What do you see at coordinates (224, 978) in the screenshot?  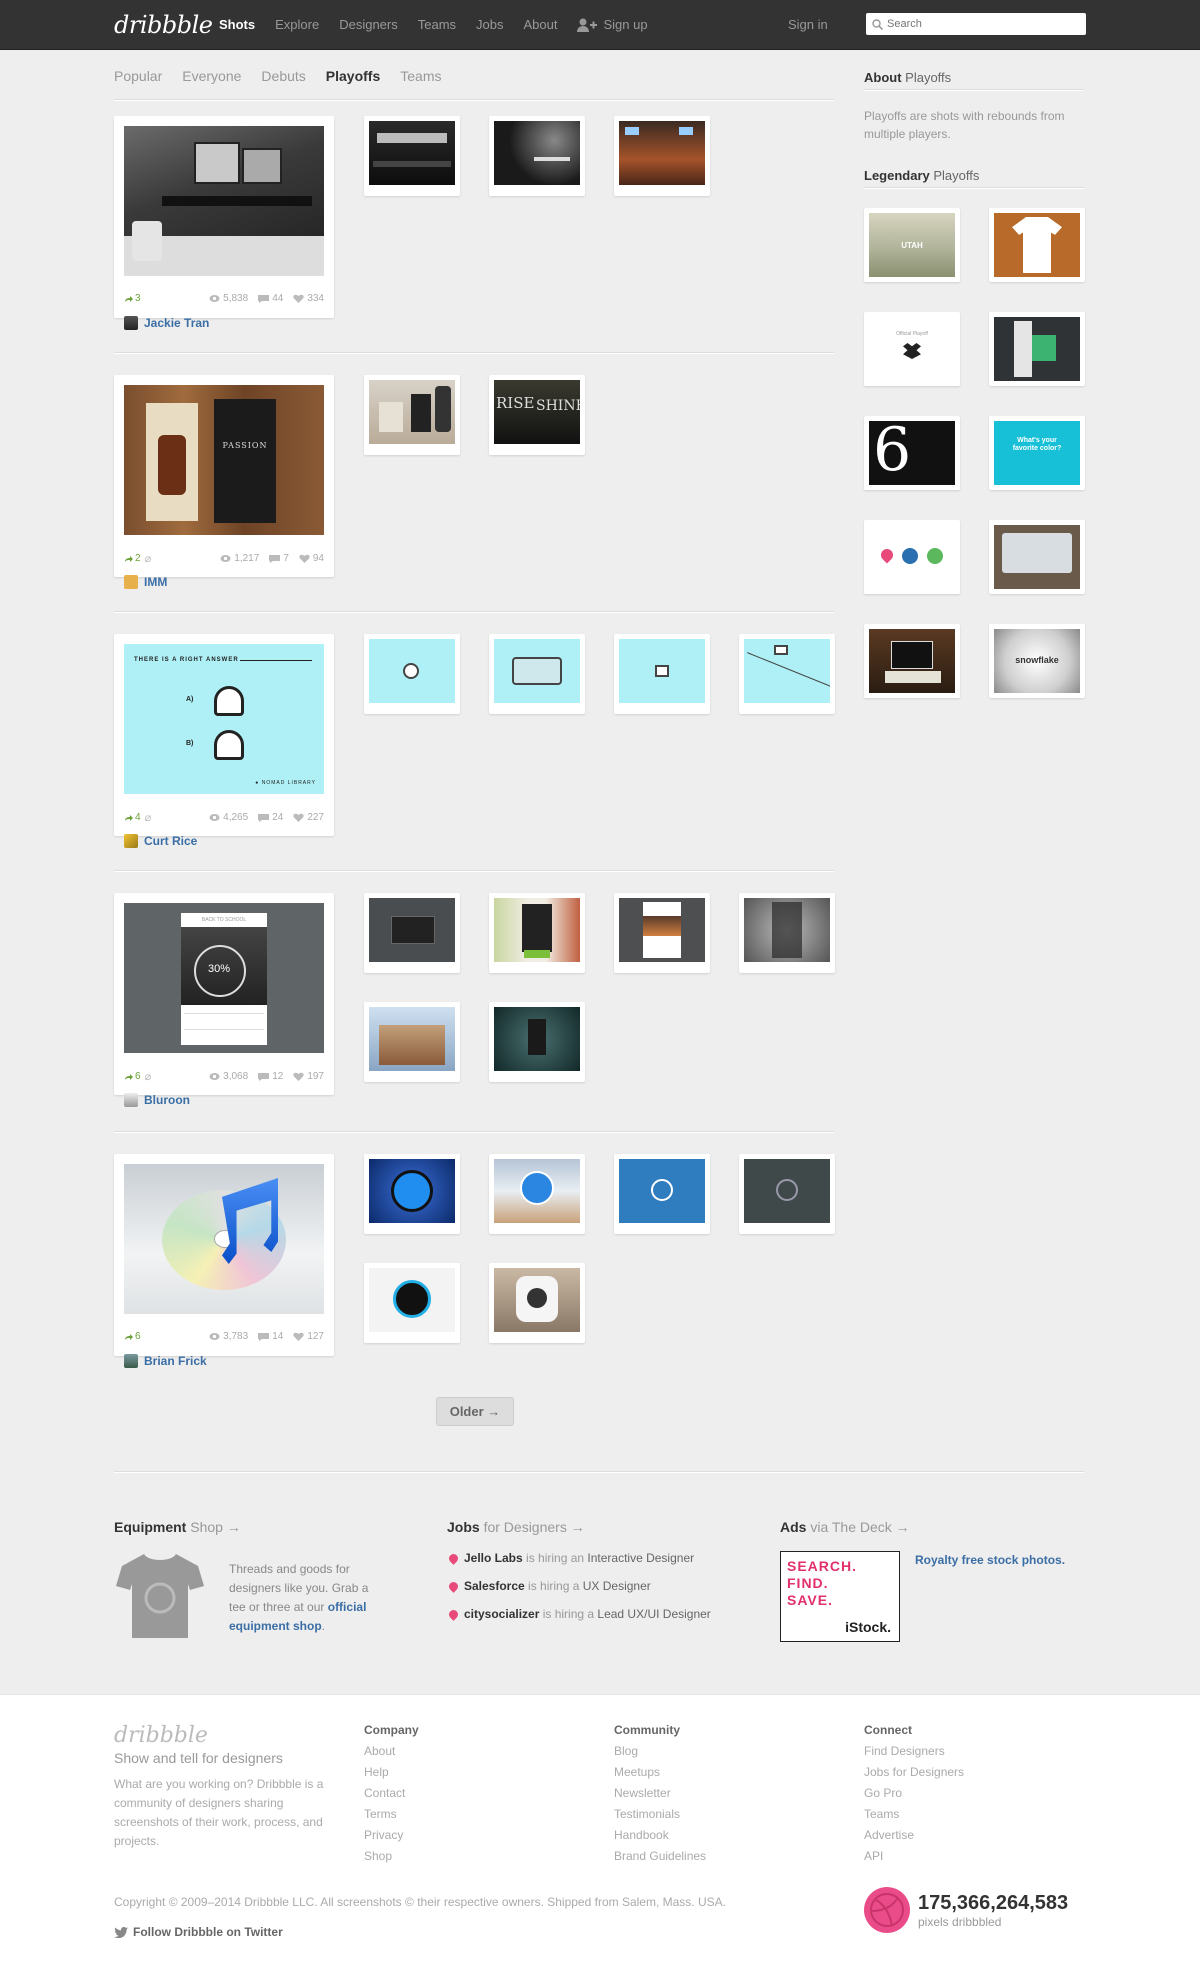 I see `shot-image: BACK TO SCHOOL 30%` at bounding box center [224, 978].